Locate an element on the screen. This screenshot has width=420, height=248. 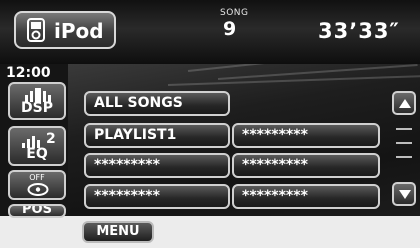
list-item-col2-2: ********* is located at coordinates (306, 165).